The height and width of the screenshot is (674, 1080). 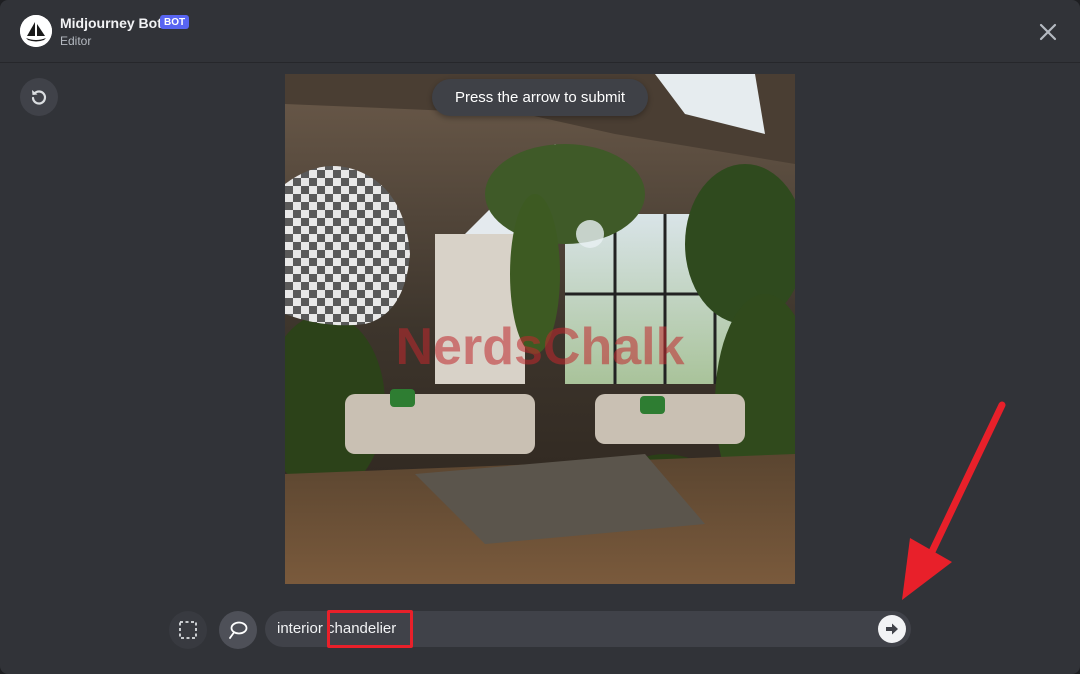 I want to click on rectangle-select-tool-button, so click(x=188, y=630).